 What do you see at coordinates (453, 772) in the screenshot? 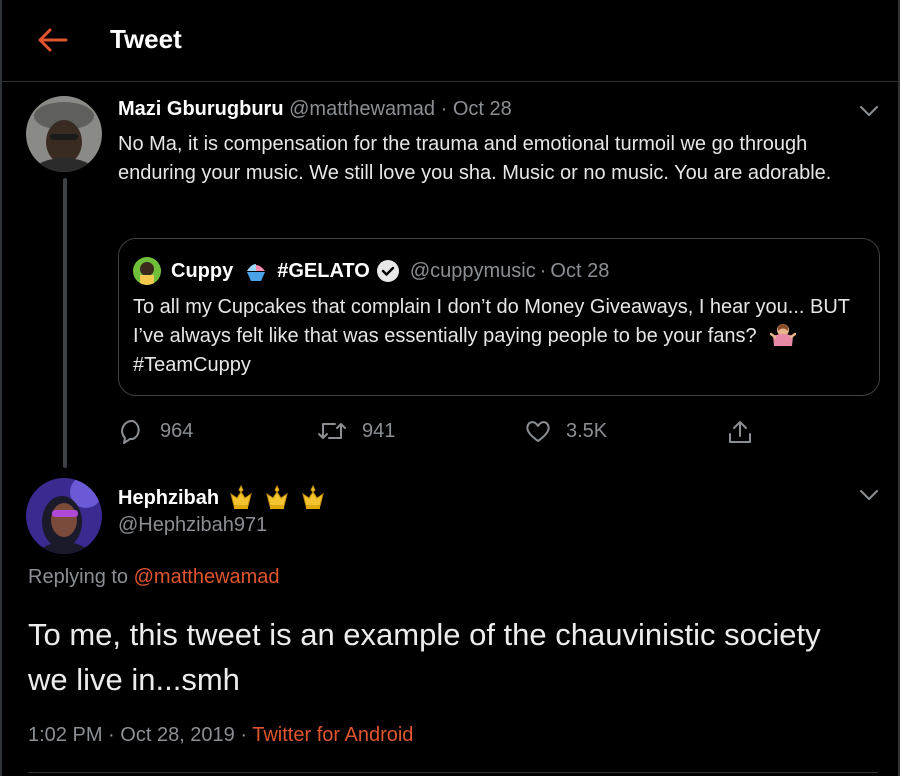
I see `divider` at bounding box center [453, 772].